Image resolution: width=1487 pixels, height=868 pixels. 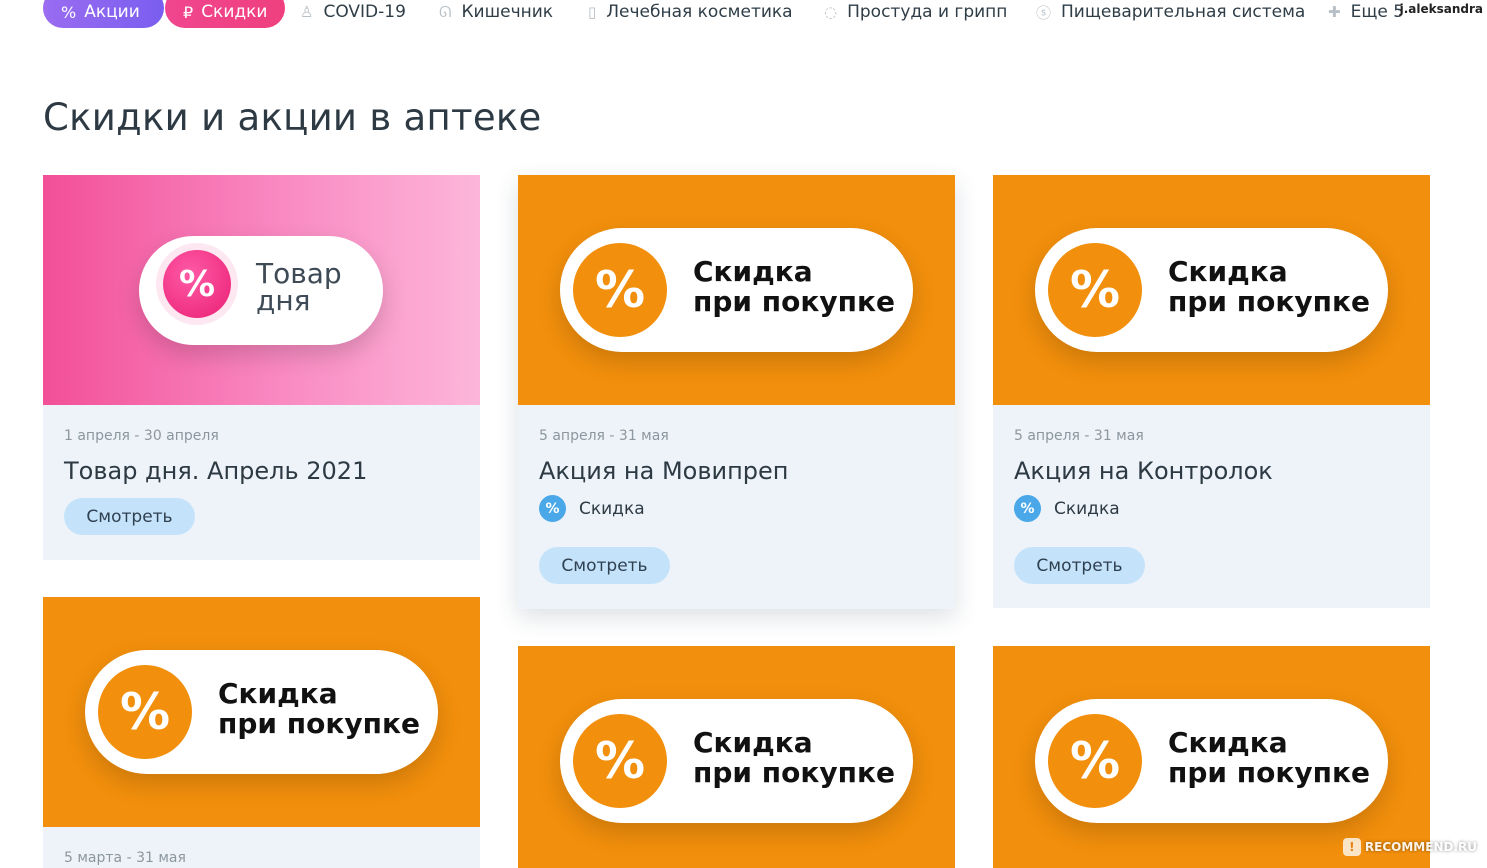 I want to click on banner-text: Товар дня, so click(x=299, y=287).